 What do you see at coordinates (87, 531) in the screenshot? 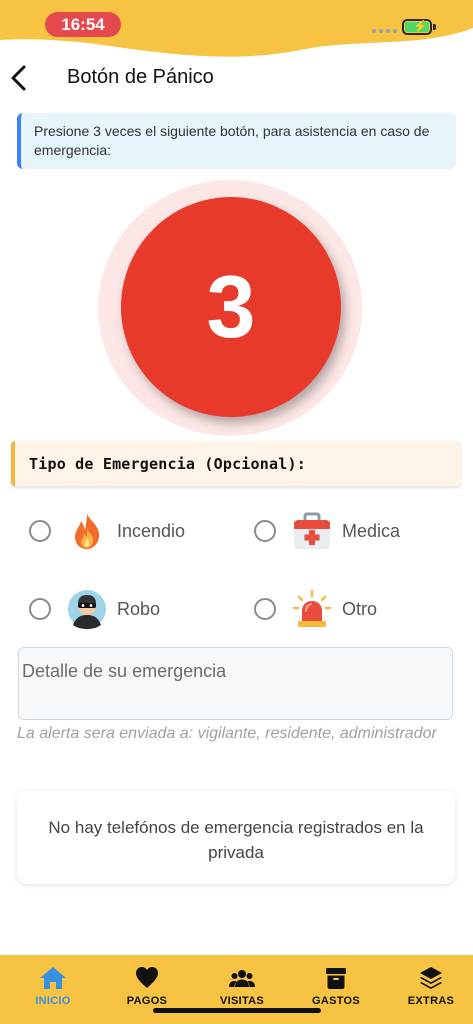
I see `fire-icon` at bounding box center [87, 531].